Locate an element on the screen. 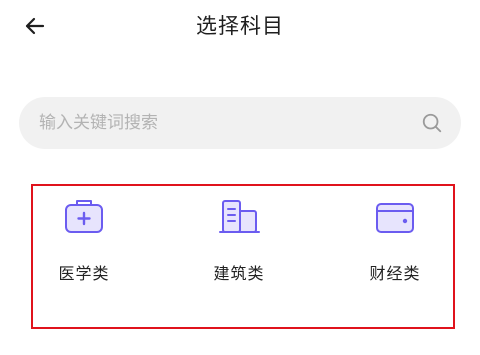 Image resolution: width=480 pixels, height=355 pixels. search-input is located at coordinates (224, 123).